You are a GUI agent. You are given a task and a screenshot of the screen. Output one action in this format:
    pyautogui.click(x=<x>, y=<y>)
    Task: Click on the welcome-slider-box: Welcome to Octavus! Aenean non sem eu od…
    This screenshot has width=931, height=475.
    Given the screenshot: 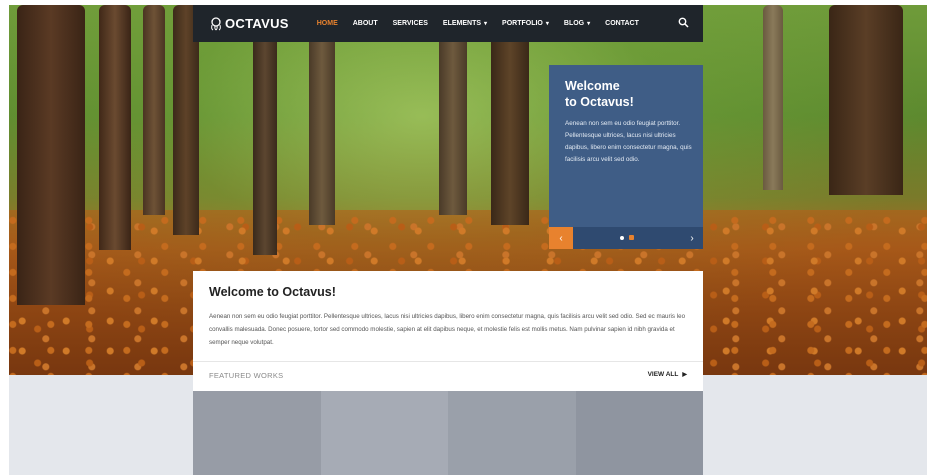 What is the action you would take?
    pyautogui.click(x=626, y=157)
    